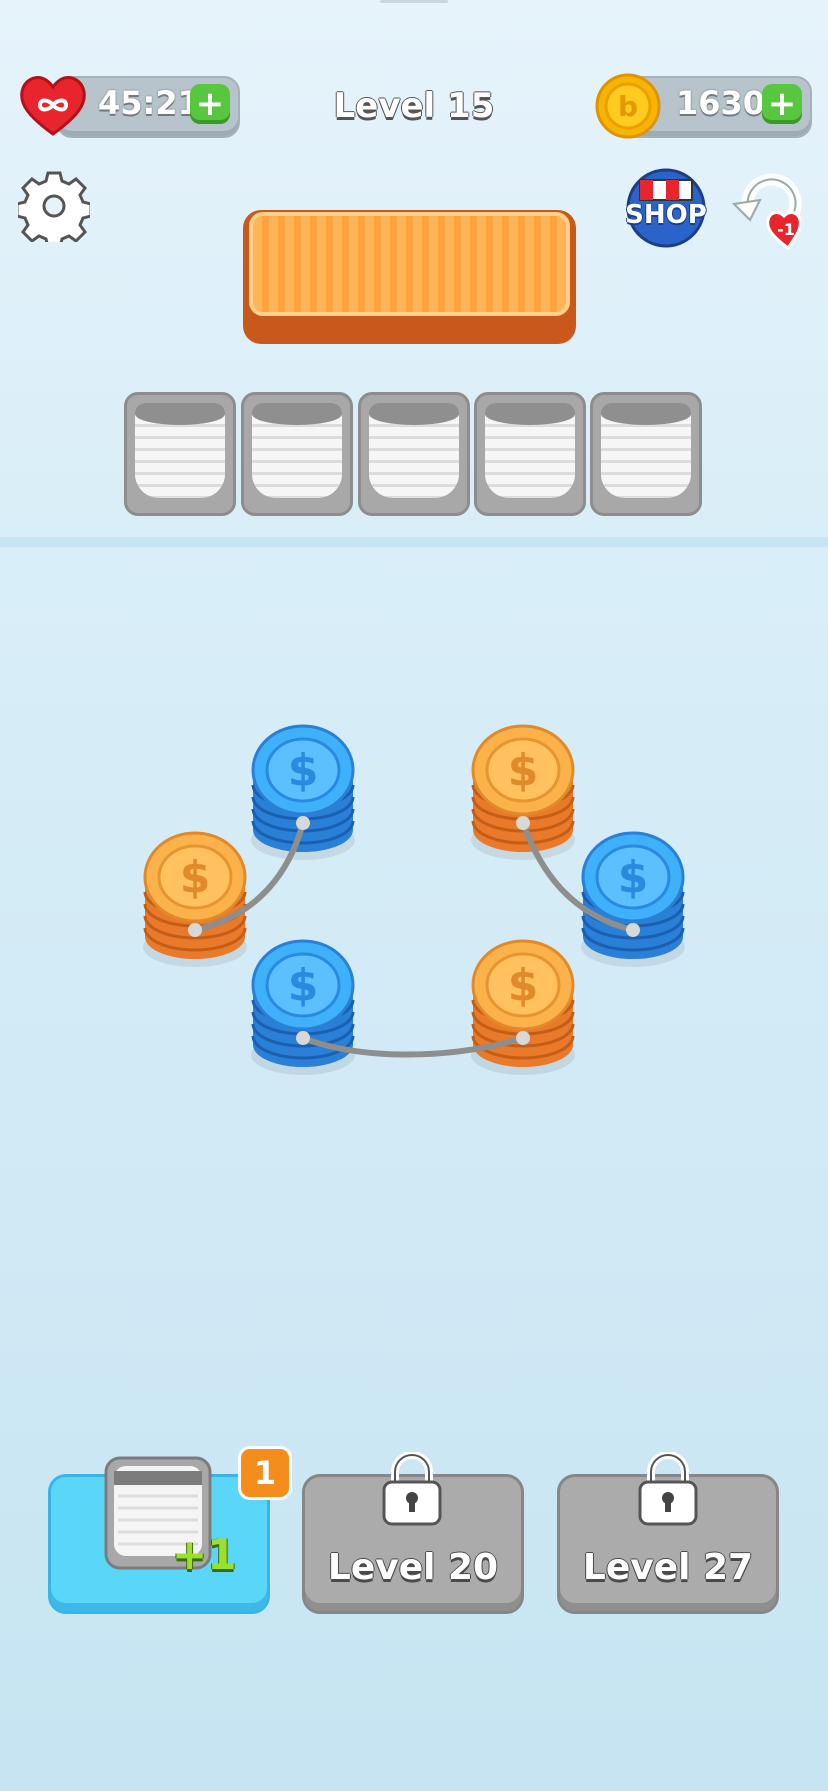 The image size is (828, 1791). What do you see at coordinates (768, 210) in the screenshot?
I see `undo-icon` at bounding box center [768, 210].